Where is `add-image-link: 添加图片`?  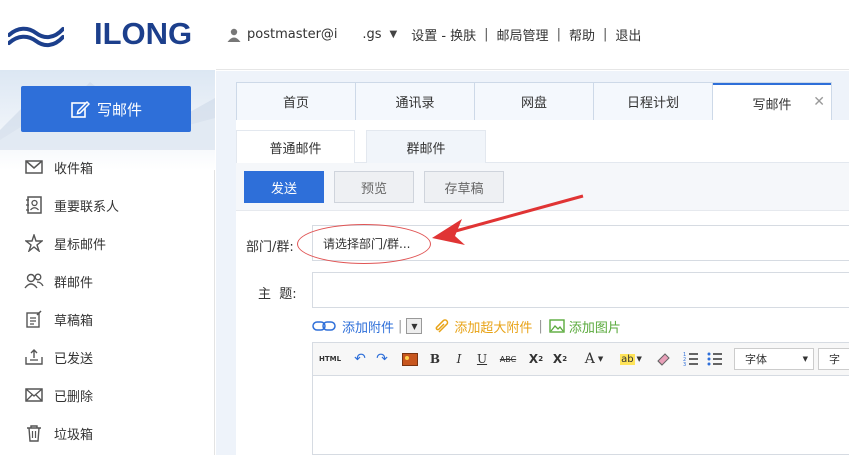 add-image-link: 添加图片 is located at coordinates (595, 326).